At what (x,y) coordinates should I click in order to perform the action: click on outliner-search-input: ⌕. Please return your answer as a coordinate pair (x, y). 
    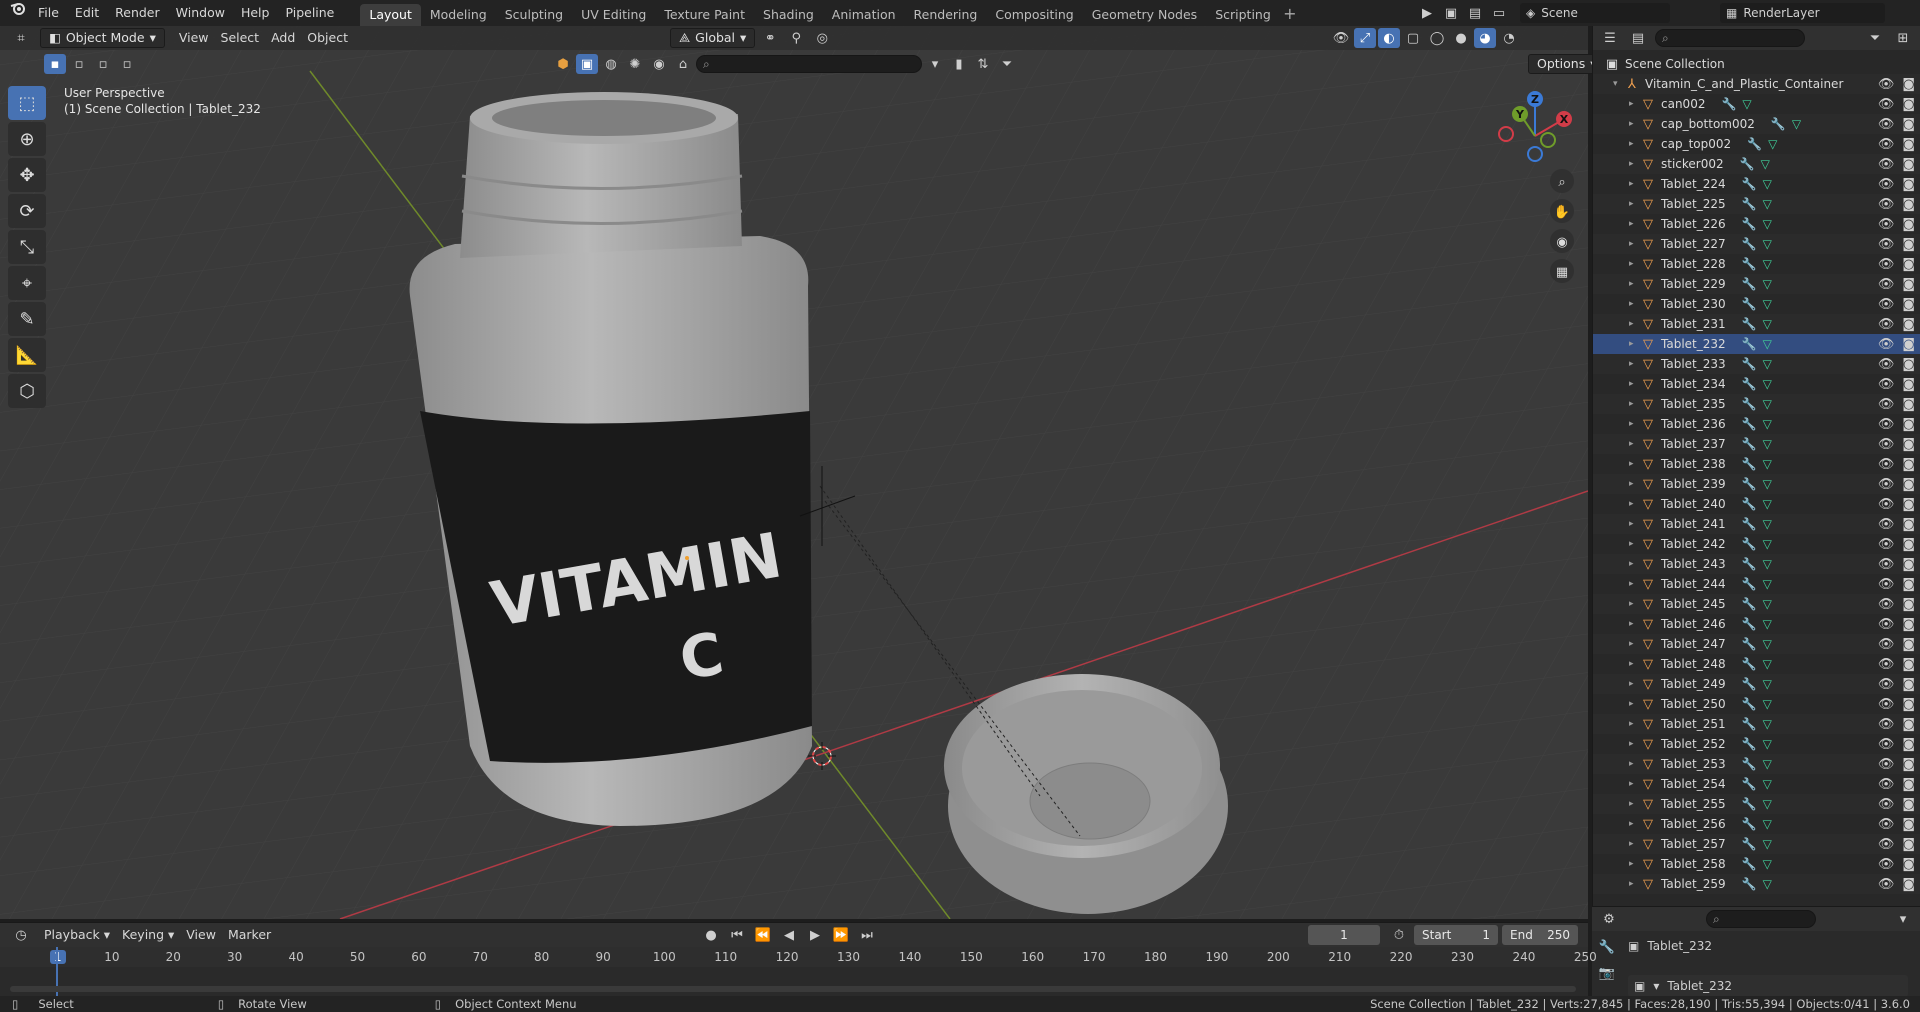
    Looking at the image, I should click on (1730, 38).